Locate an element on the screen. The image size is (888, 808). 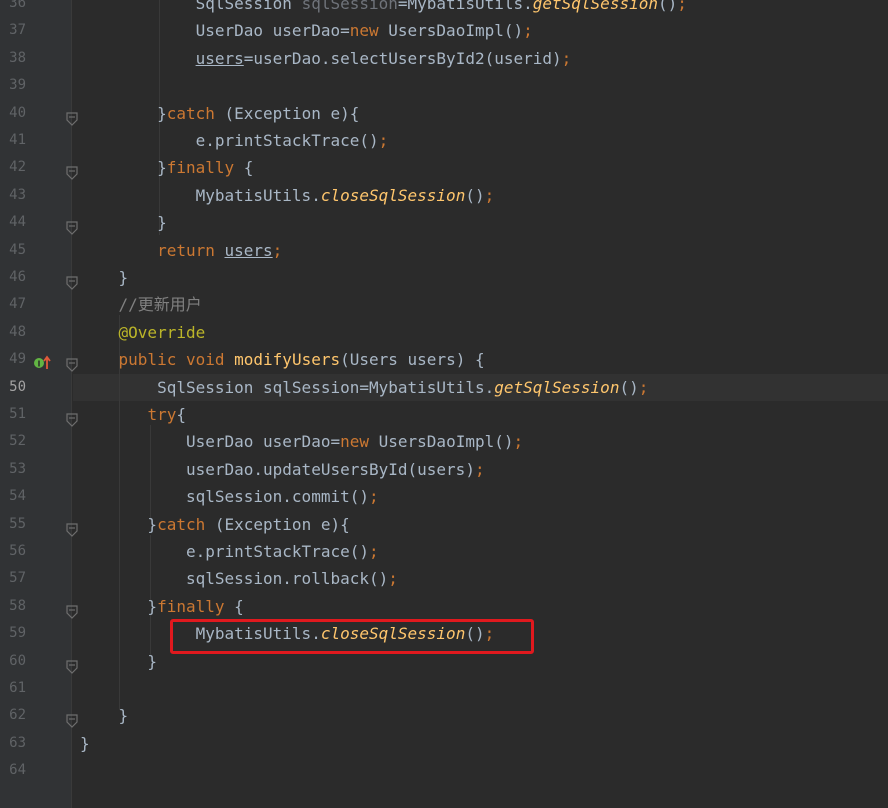
code-text: //更新用户 is located at coordinates (141, 304).